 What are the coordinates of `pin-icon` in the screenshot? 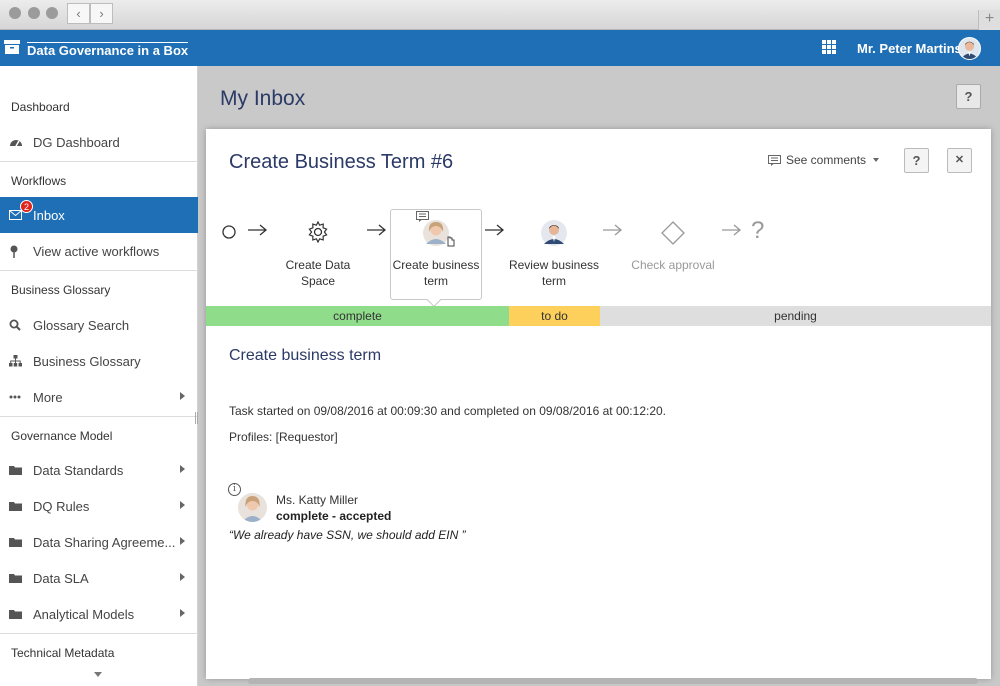 It's located at (16, 251).